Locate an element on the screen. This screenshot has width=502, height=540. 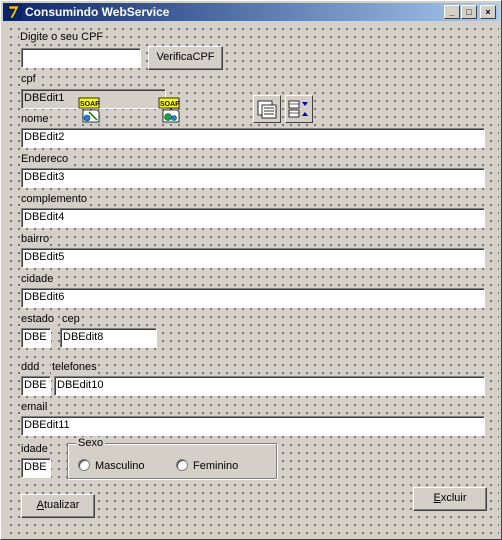
estado-dbedit: DBE is located at coordinates (36, 338).